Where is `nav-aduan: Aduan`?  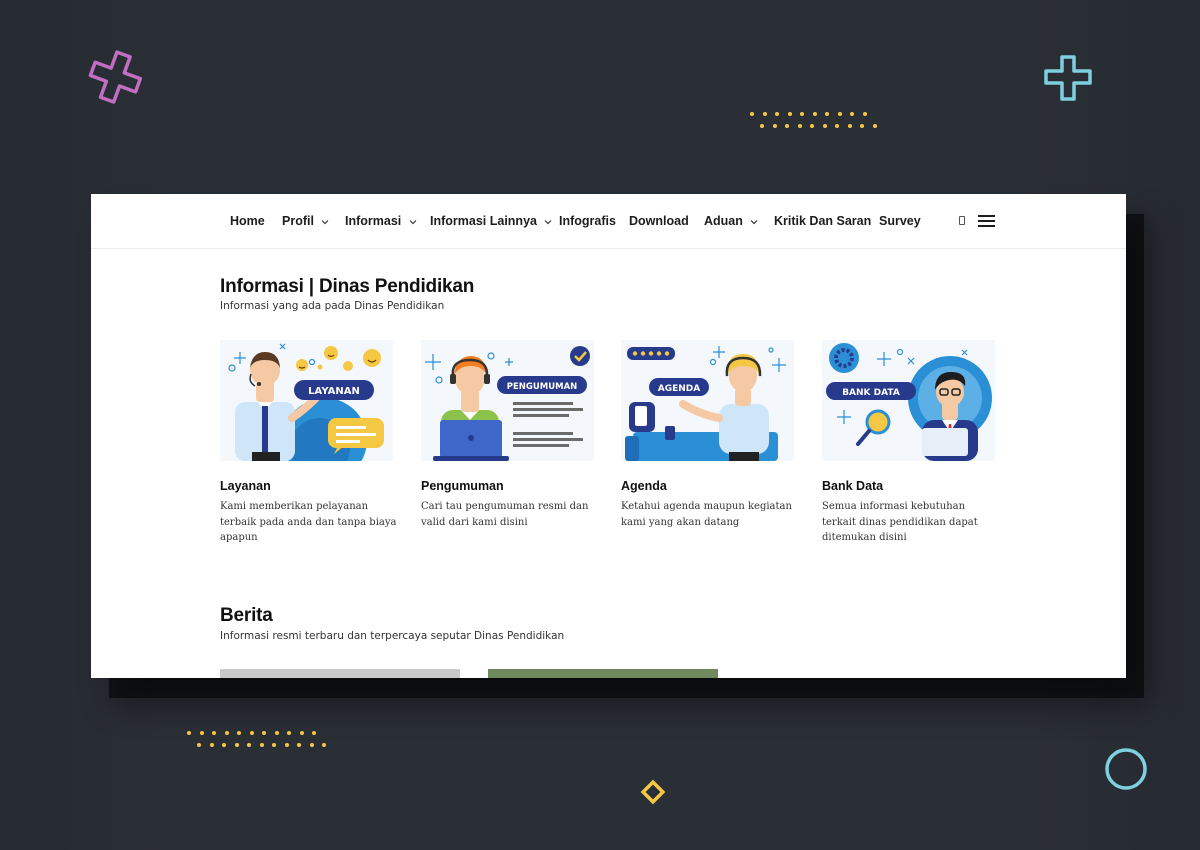 nav-aduan: Aduan is located at coordinates (731, 221).